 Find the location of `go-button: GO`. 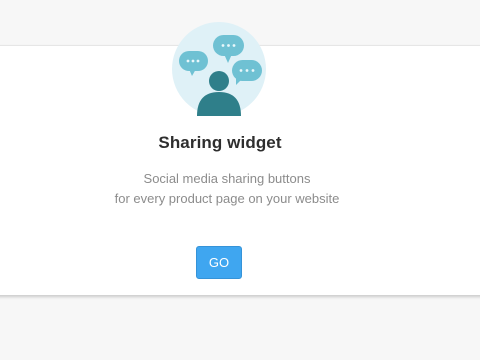

go-button: GO is located at coordinates (219, 262).